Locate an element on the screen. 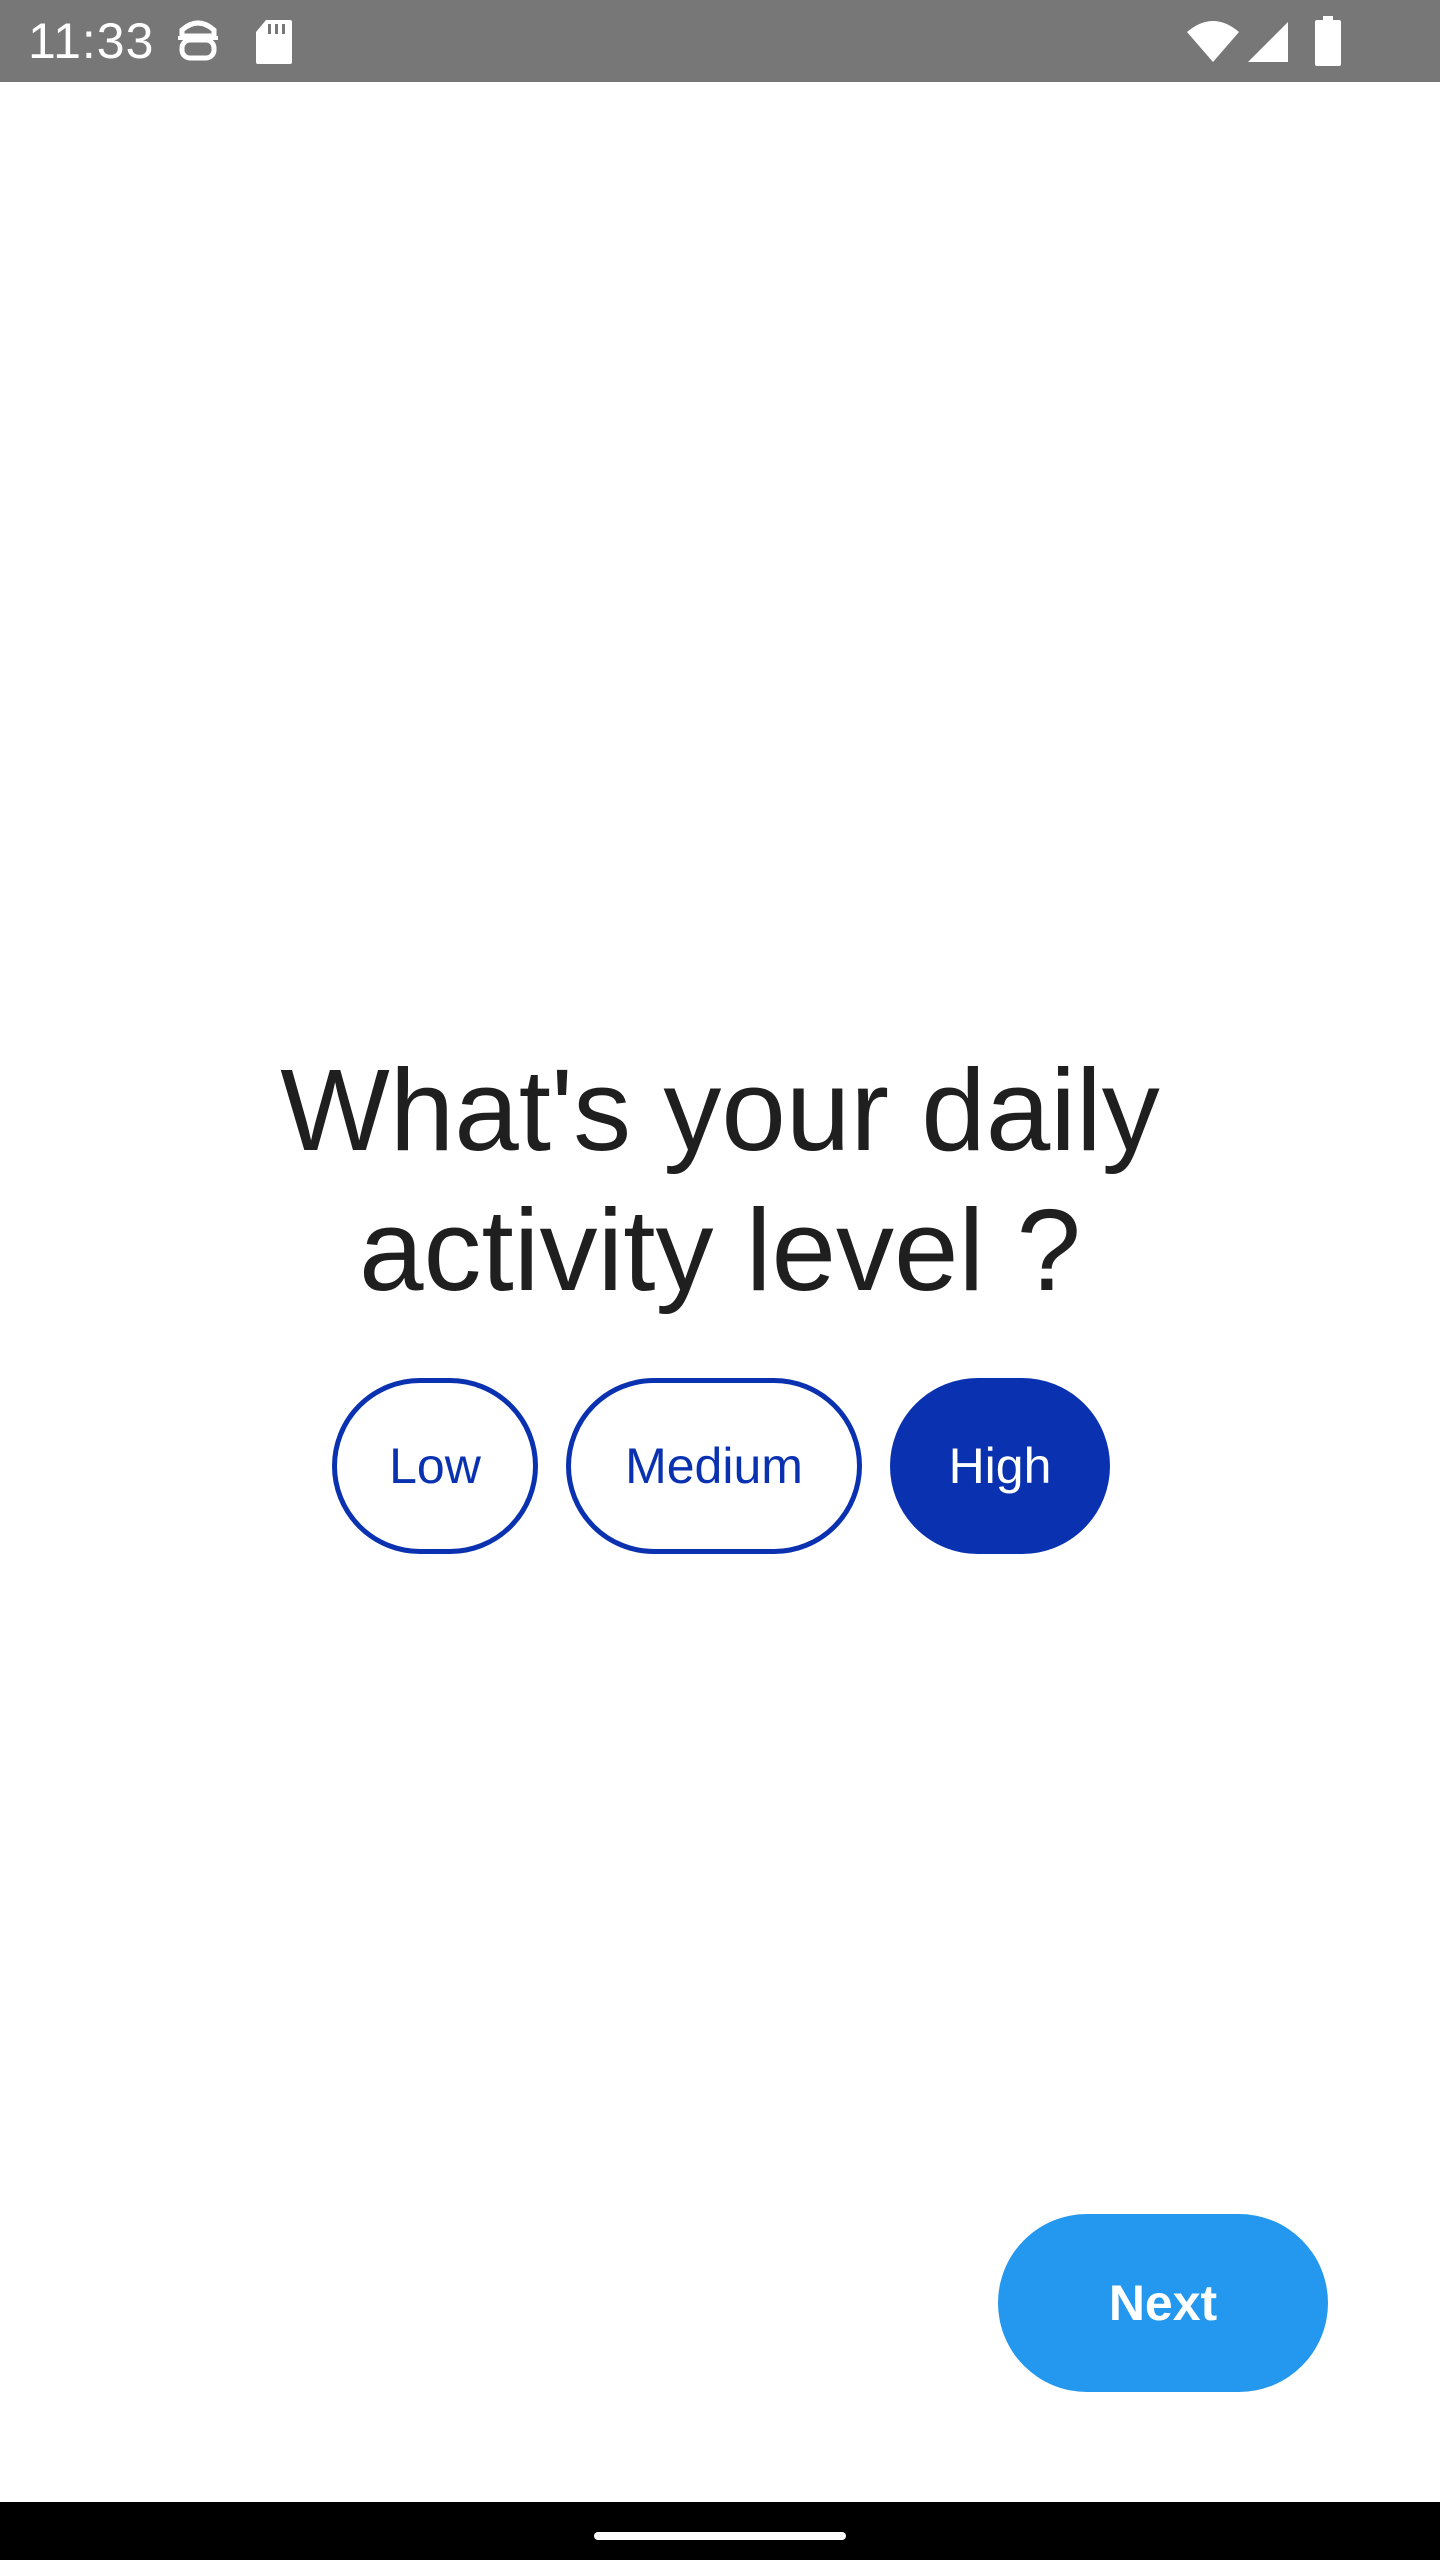 Image resolution: width=1440 pixels, height=2560 pixels. sd-card-icon is located at coordinates (274, 42).